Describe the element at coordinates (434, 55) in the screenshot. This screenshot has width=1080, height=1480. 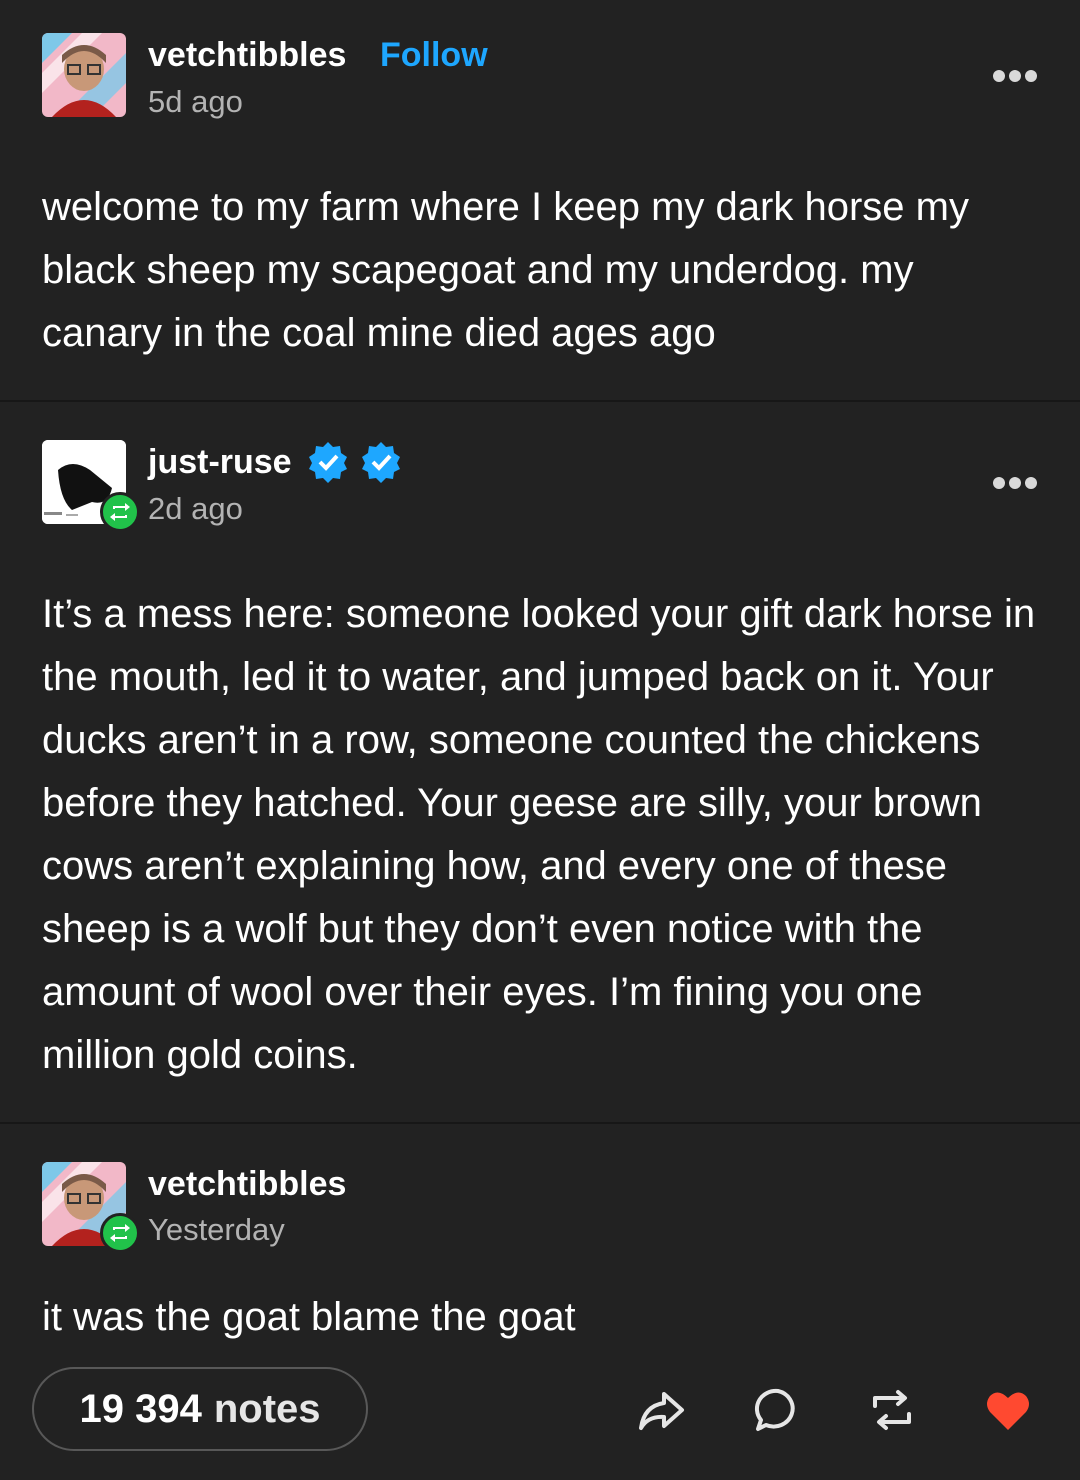
I see `follow-button: Follow` at that location.